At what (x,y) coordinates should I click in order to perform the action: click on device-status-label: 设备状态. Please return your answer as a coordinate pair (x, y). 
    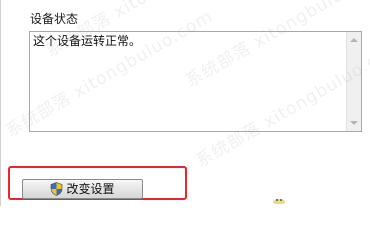
    Looking at the image, I should click on (54, 19).